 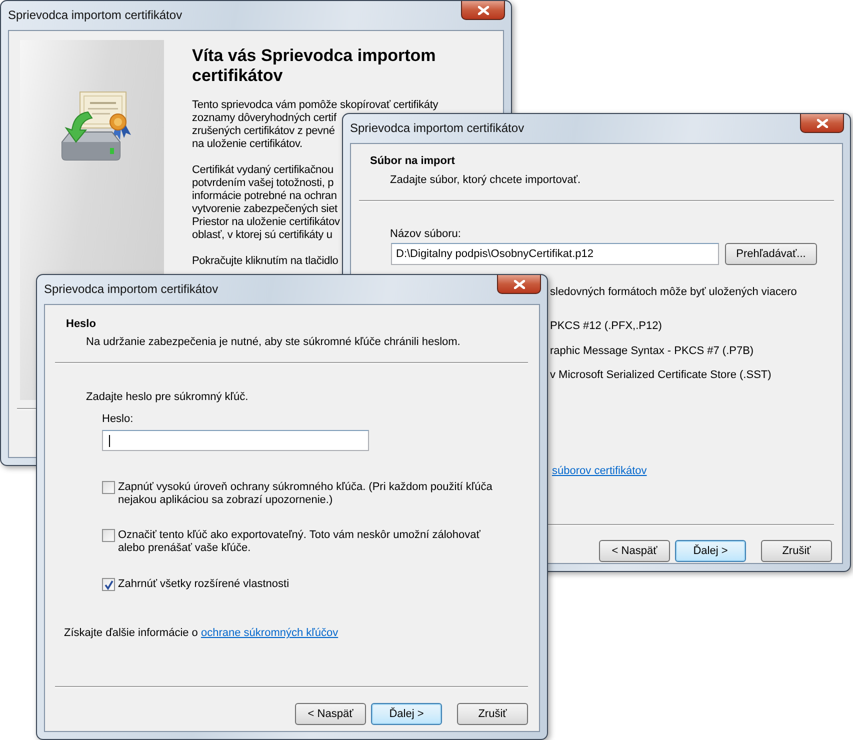 What do you see at coordinates (204, 584) in the screenshot?
I see `checkbox-label: Zahrnúť všetky rozšírené vlastnosti` at bounding box center [204, 584].